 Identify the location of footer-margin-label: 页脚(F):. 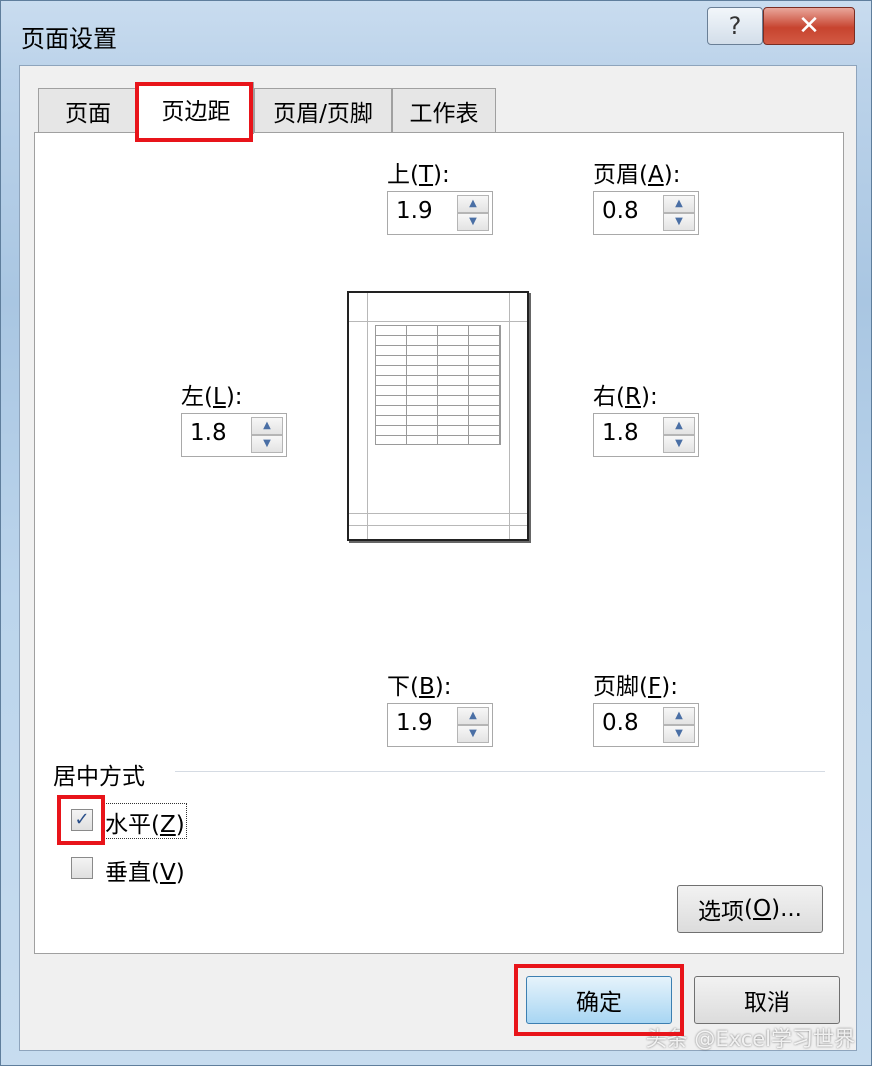
(635, 687).